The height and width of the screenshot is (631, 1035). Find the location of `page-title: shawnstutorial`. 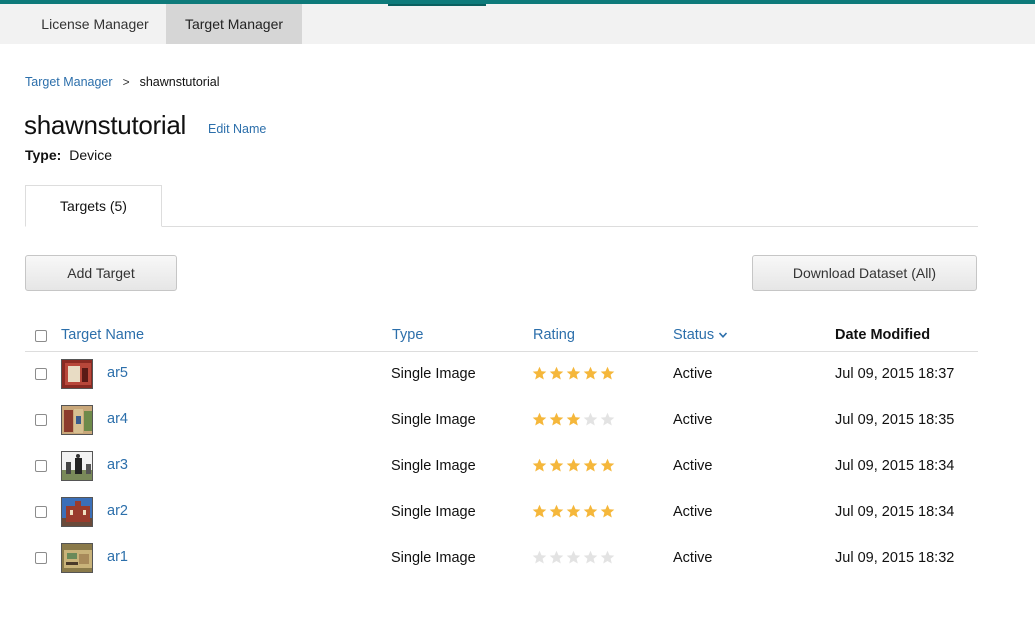

page-title: shawnstutorial is located at coordinates (105, 125).